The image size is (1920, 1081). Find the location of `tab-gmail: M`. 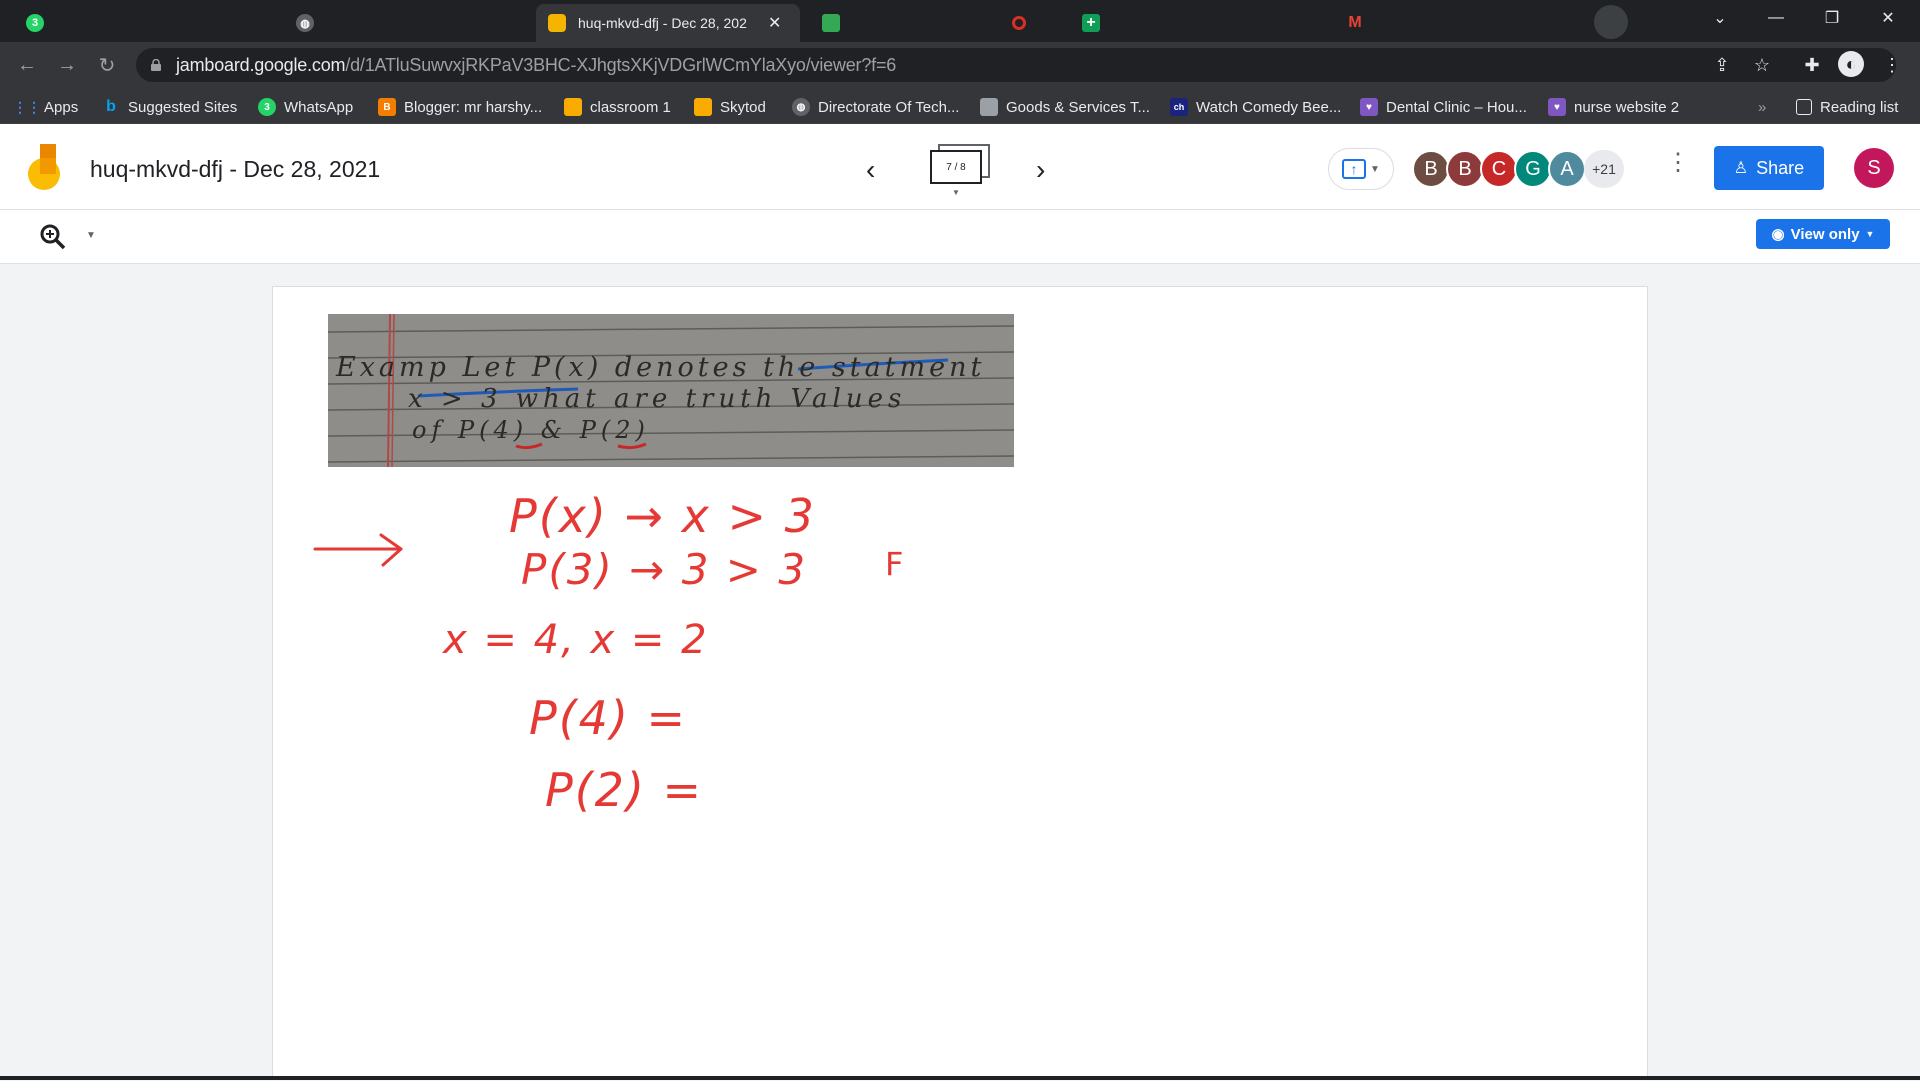

tab-gmail: M is located at coordinates (1356, 23).